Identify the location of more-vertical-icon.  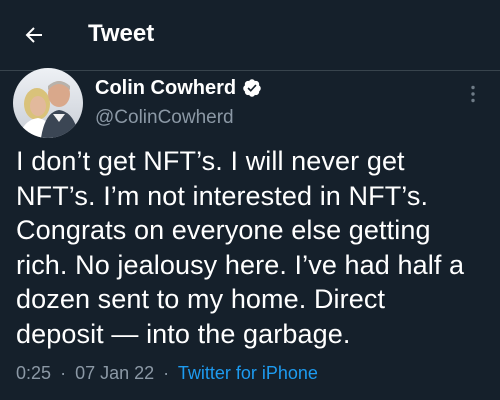
(473, 94).